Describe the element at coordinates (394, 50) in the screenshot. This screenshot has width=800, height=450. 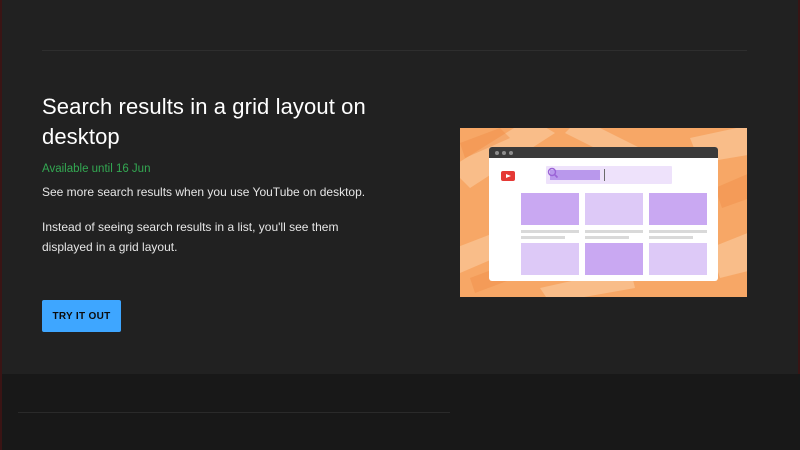
I see `top-divider` at that location.